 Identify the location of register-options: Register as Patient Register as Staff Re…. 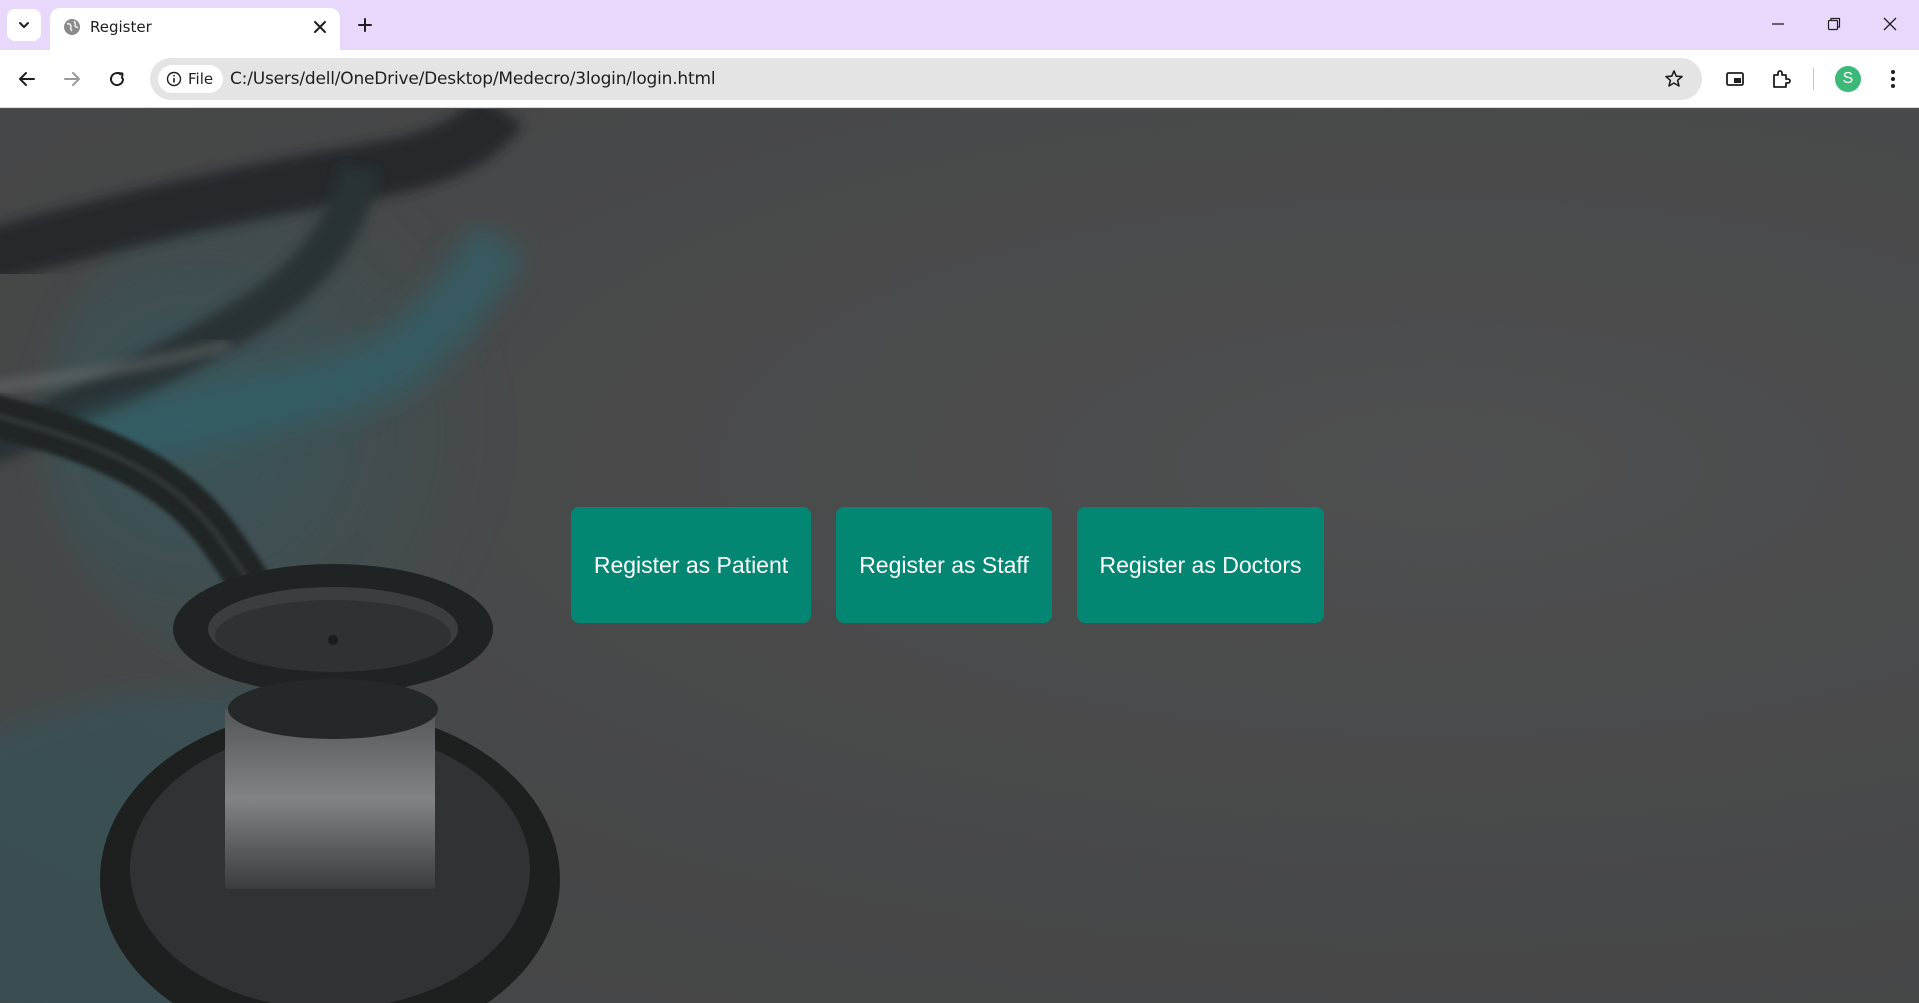
(959, 565).